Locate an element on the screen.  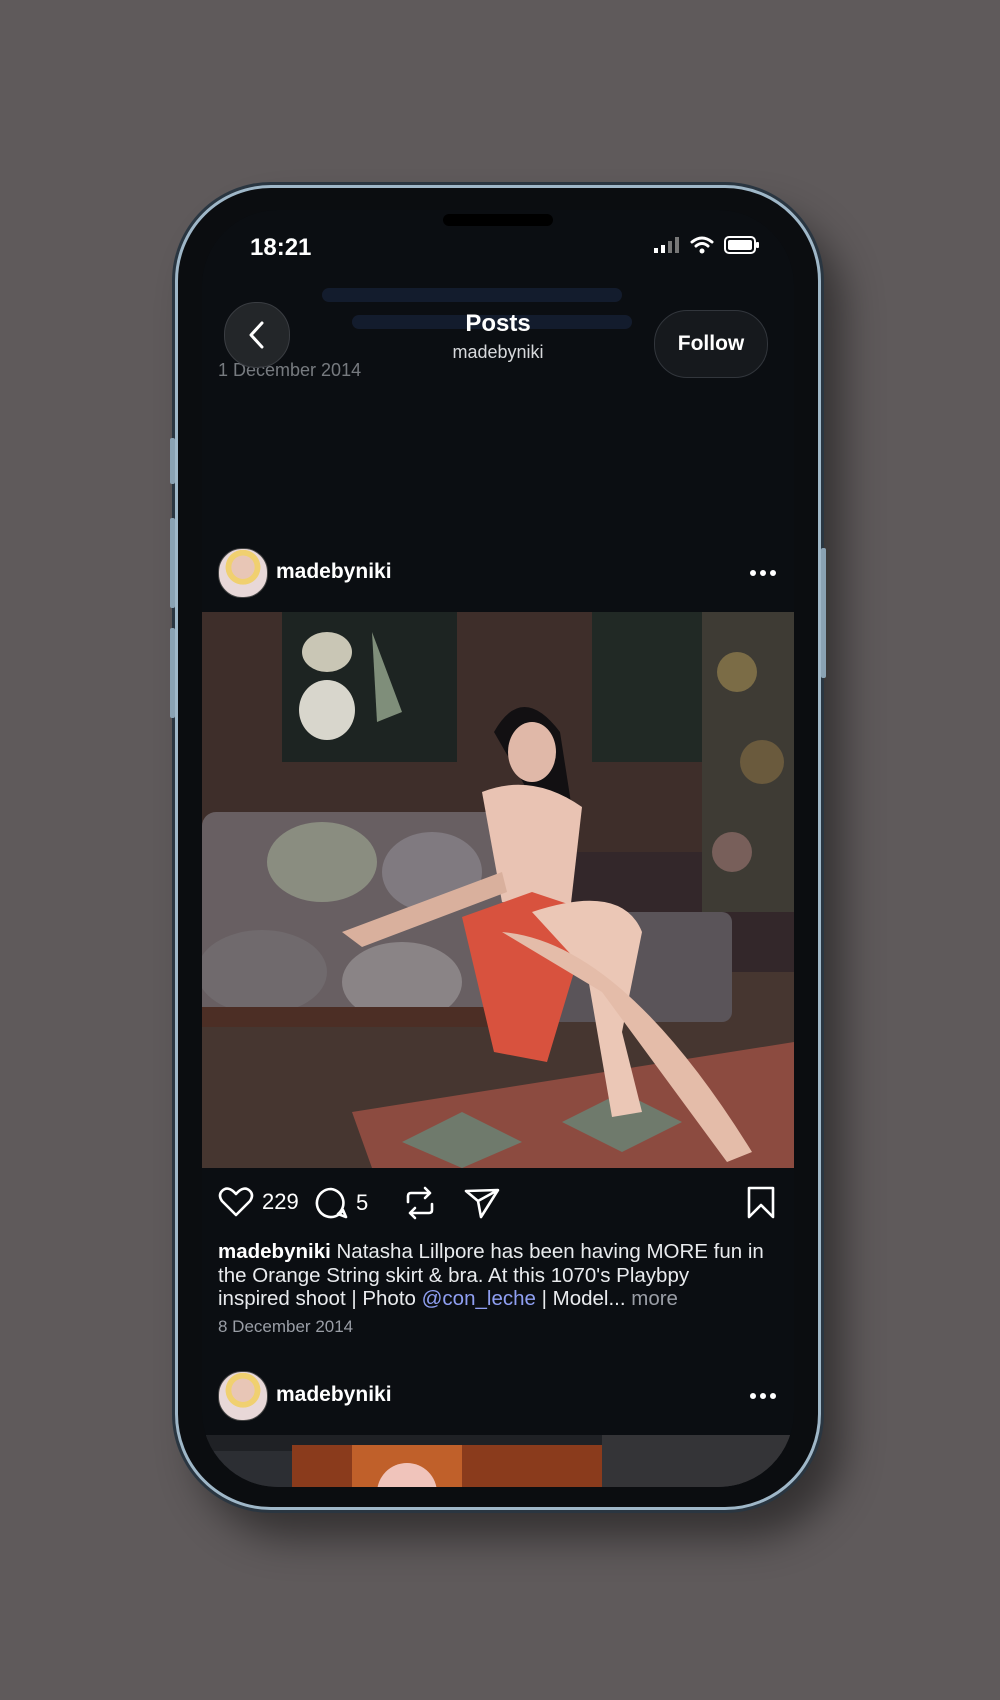
post-date: 8 December 2014 is located at coordinates (286, 1326).